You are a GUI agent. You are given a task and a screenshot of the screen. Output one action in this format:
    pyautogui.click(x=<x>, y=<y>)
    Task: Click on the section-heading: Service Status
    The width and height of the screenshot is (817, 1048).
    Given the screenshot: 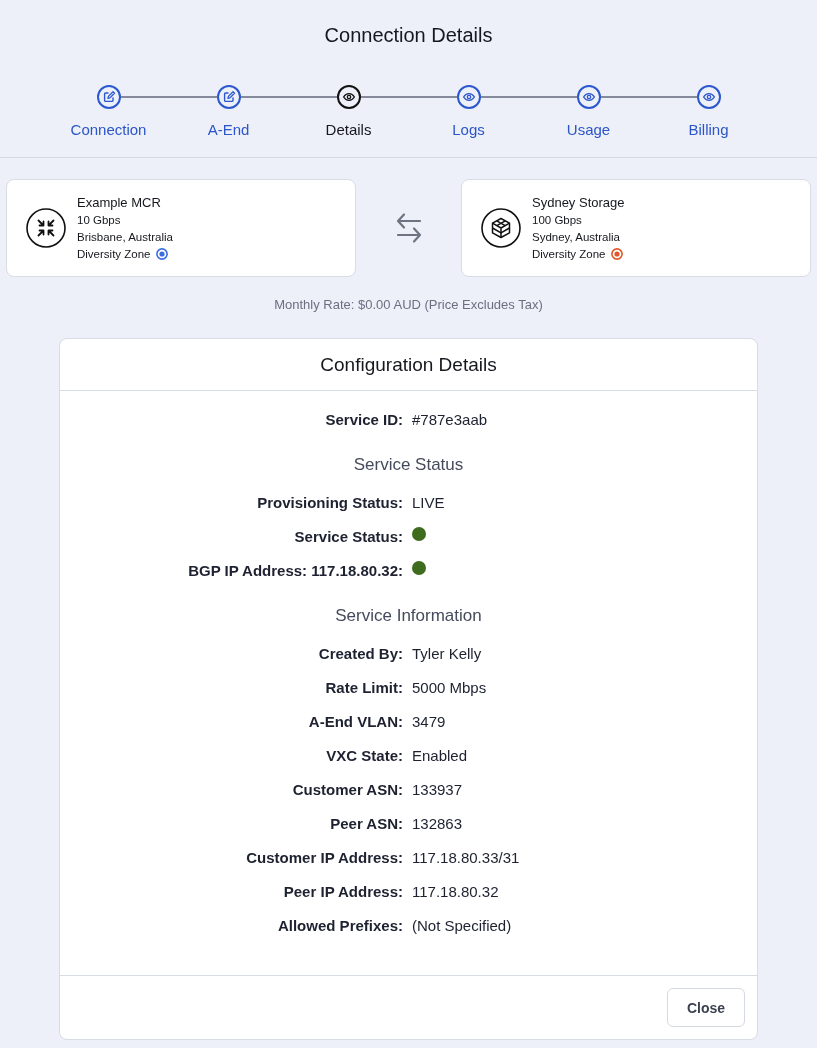 What is the action you would take?
    pyautogui.click(x=408, y=465)
    